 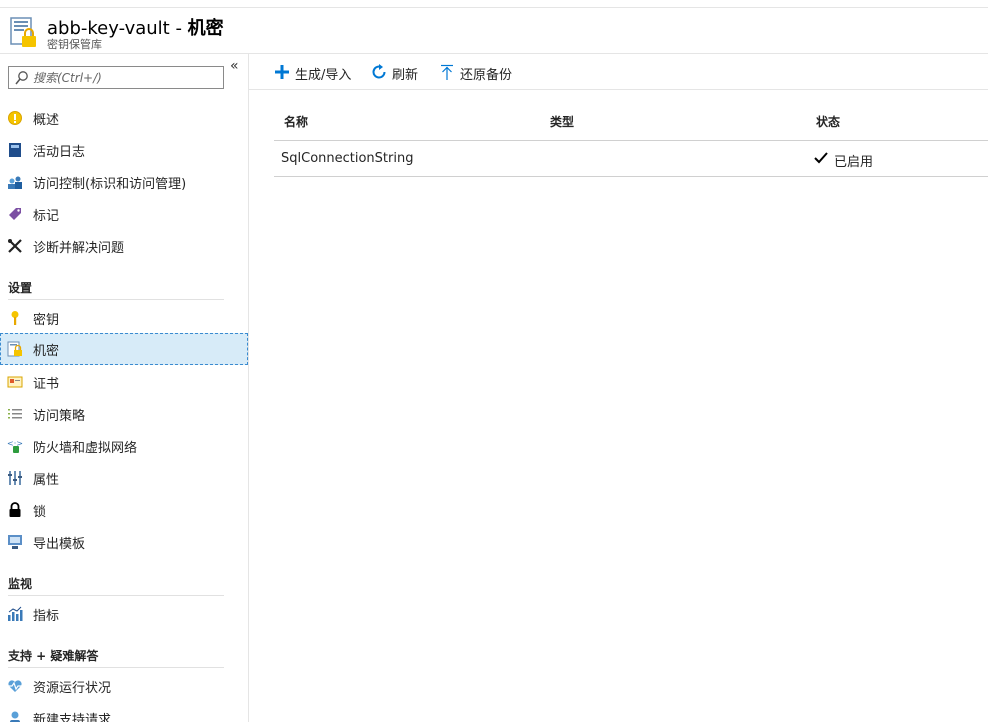 What do you see at coordinates (124, 118) in the screenshot?
I see `sidebar-item-overview: 概述` at bounding box center [124, 118].